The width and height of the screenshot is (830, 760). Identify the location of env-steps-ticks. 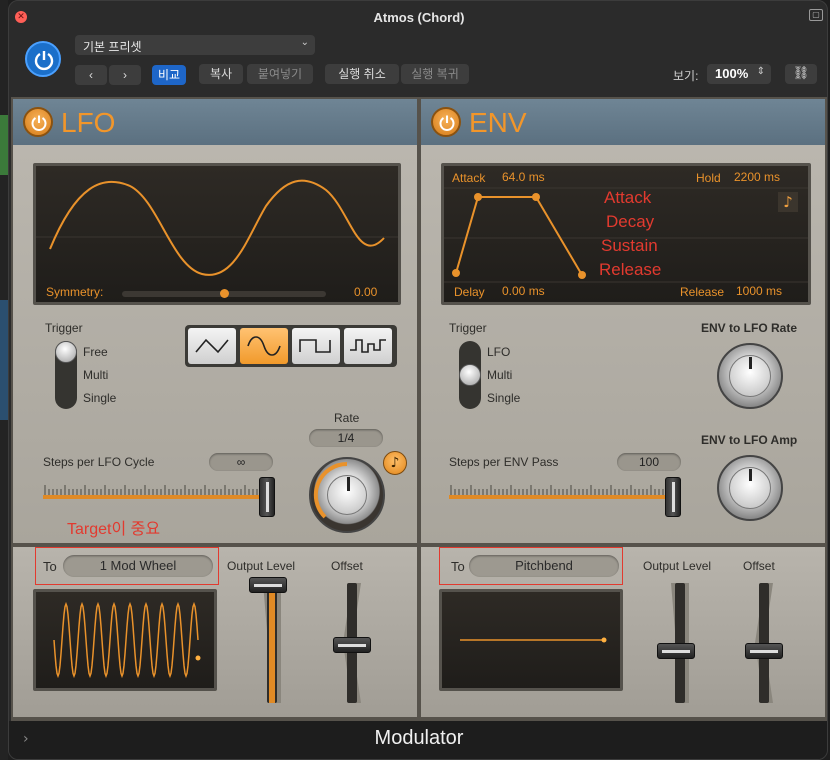
(566, 492).